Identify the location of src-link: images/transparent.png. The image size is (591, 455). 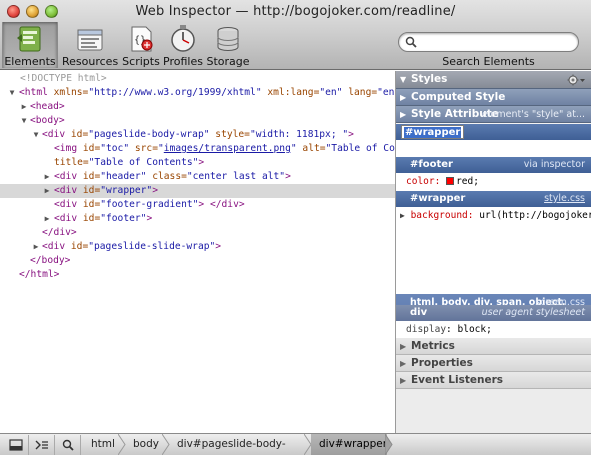
(227, 148).